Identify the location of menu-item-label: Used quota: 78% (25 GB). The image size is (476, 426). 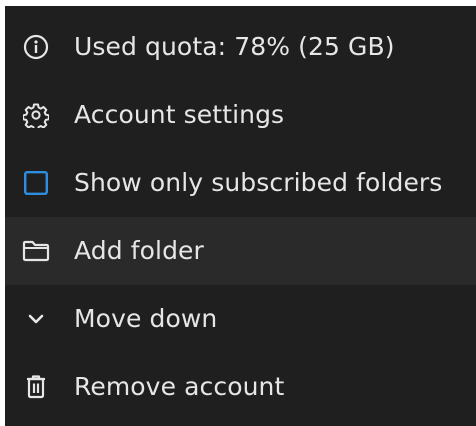
(234, 46).